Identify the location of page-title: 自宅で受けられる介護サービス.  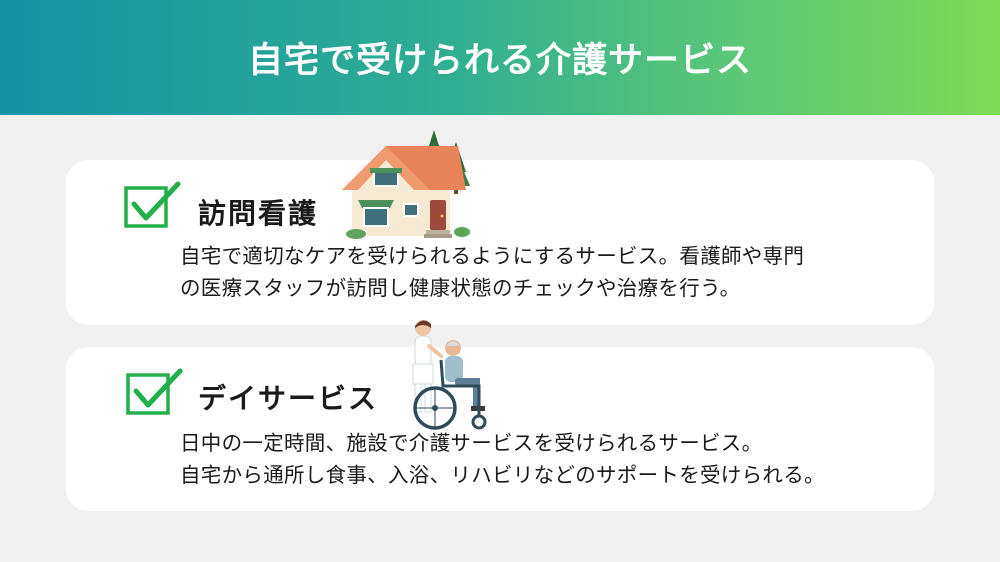
(499, 61).